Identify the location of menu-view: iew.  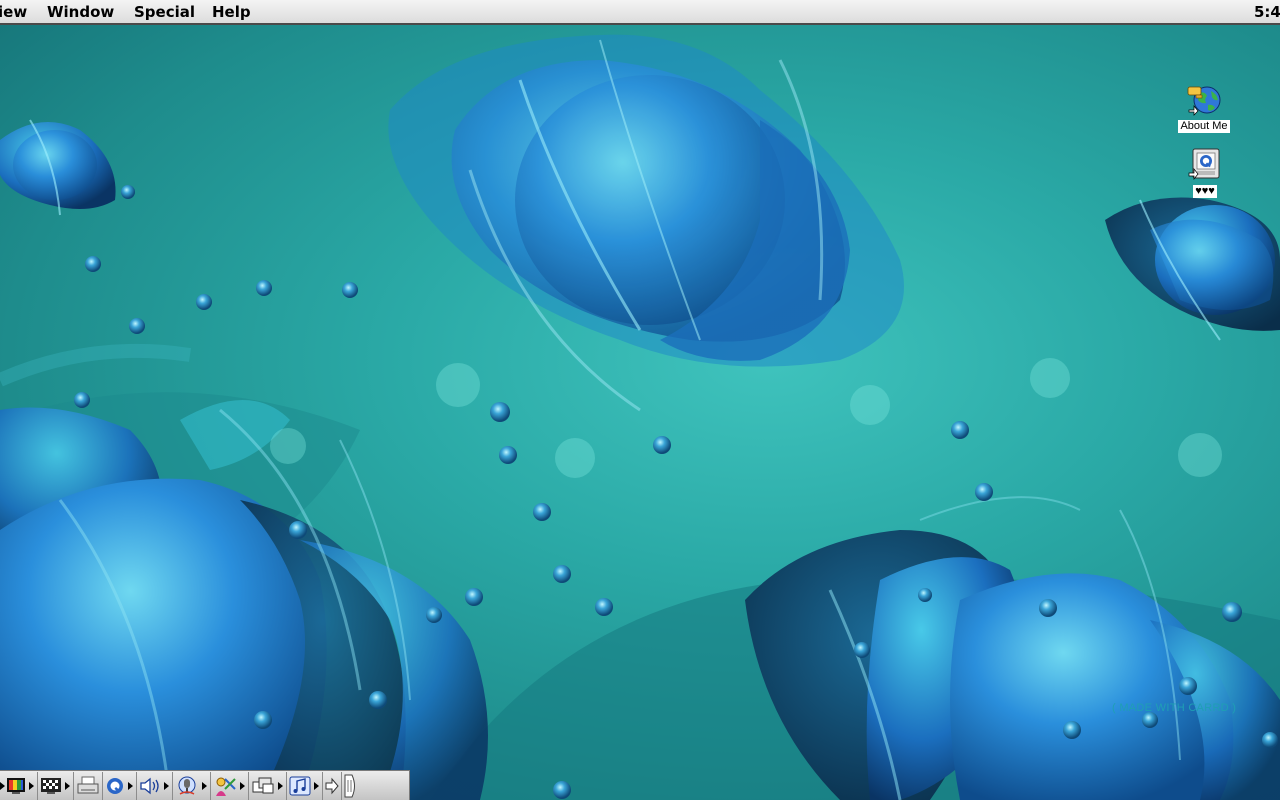
(13, 12).